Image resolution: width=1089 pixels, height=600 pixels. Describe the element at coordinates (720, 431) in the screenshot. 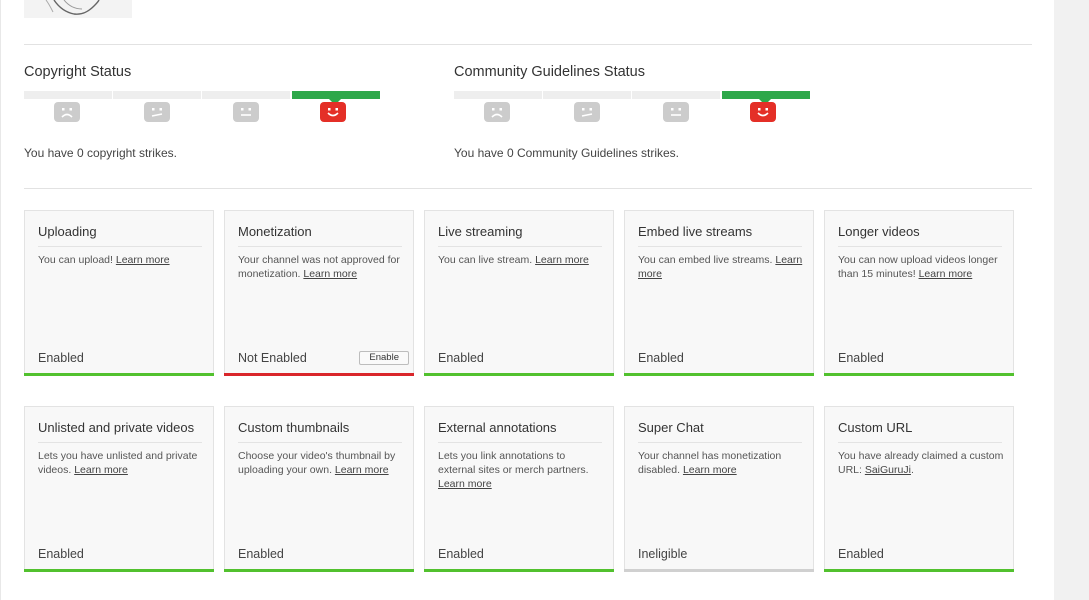

I see `feature-card-title: Super Chat` at that location.